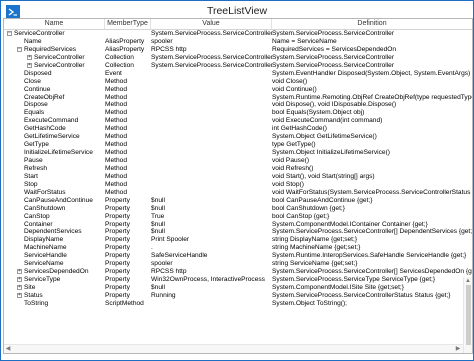 This screenshot has height=361, width=474. What do you see at coordinates (372, 24) in the screenshot?
I see `column-header-definition: Definition` at bounding box center [372, 24].